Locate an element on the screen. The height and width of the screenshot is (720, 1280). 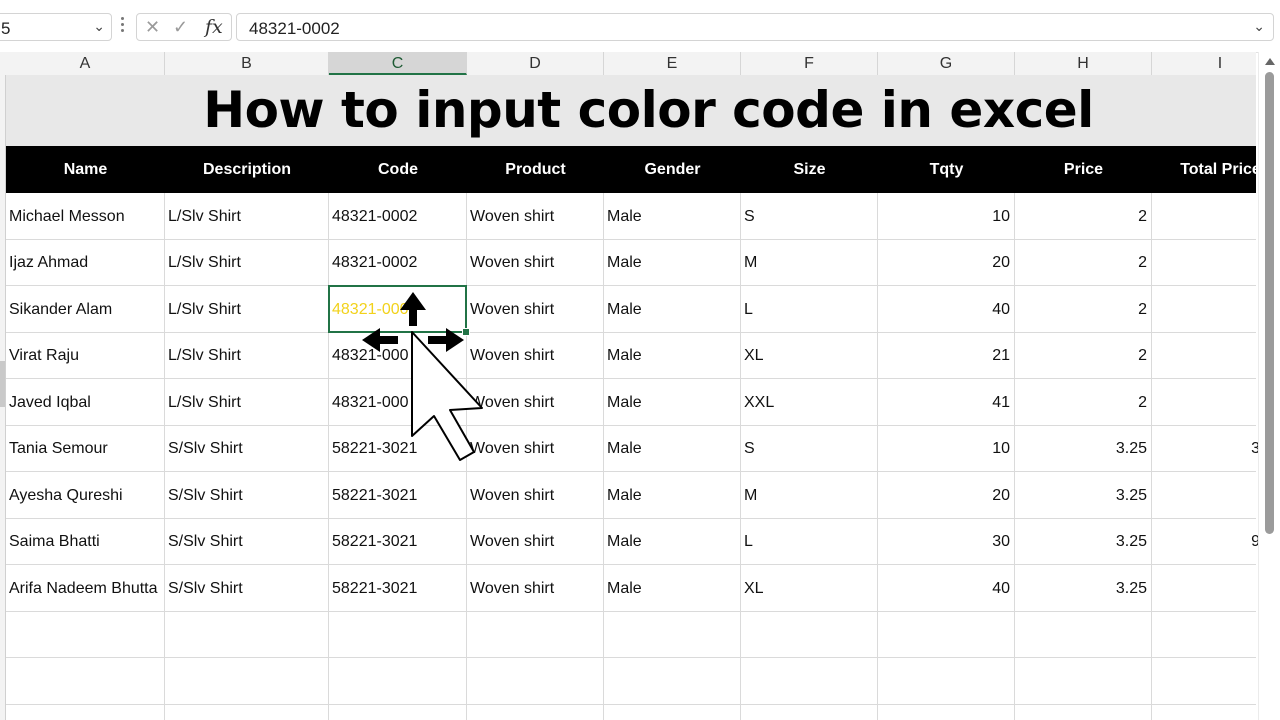
insert-function-icon: fx is located at coordinates (214, 27).